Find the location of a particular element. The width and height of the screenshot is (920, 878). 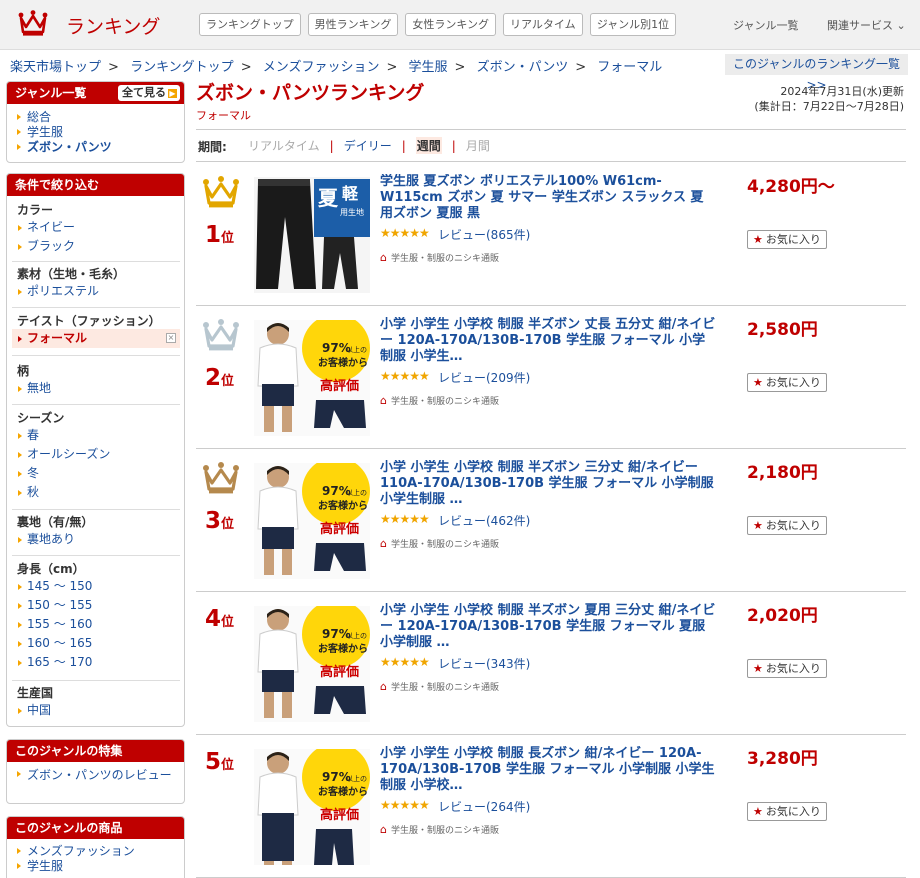

filter-title: 素材（生地・毛糸） is located at coordinates (71, 274).